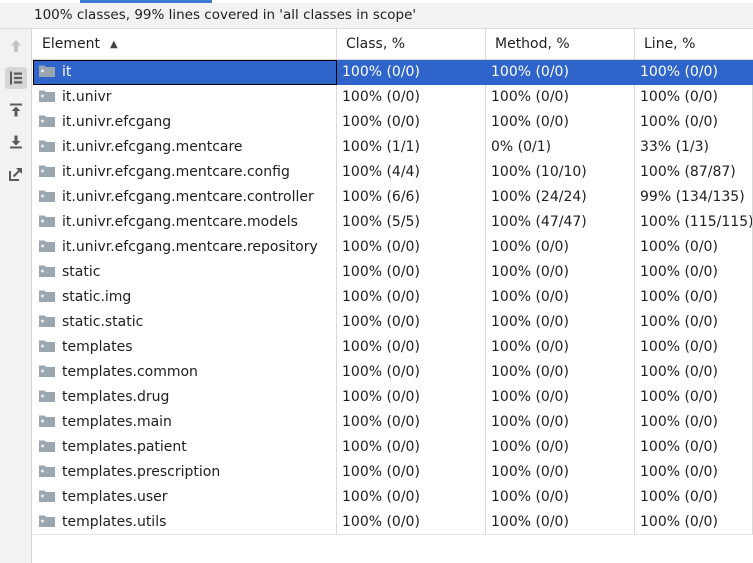 This screenshot has height=563, width=753. What do you see at coordinates (560, 222) in the screenshot?
I see `method-coverage-cell: 100% (47/47)` at bounding box center [560, 222].